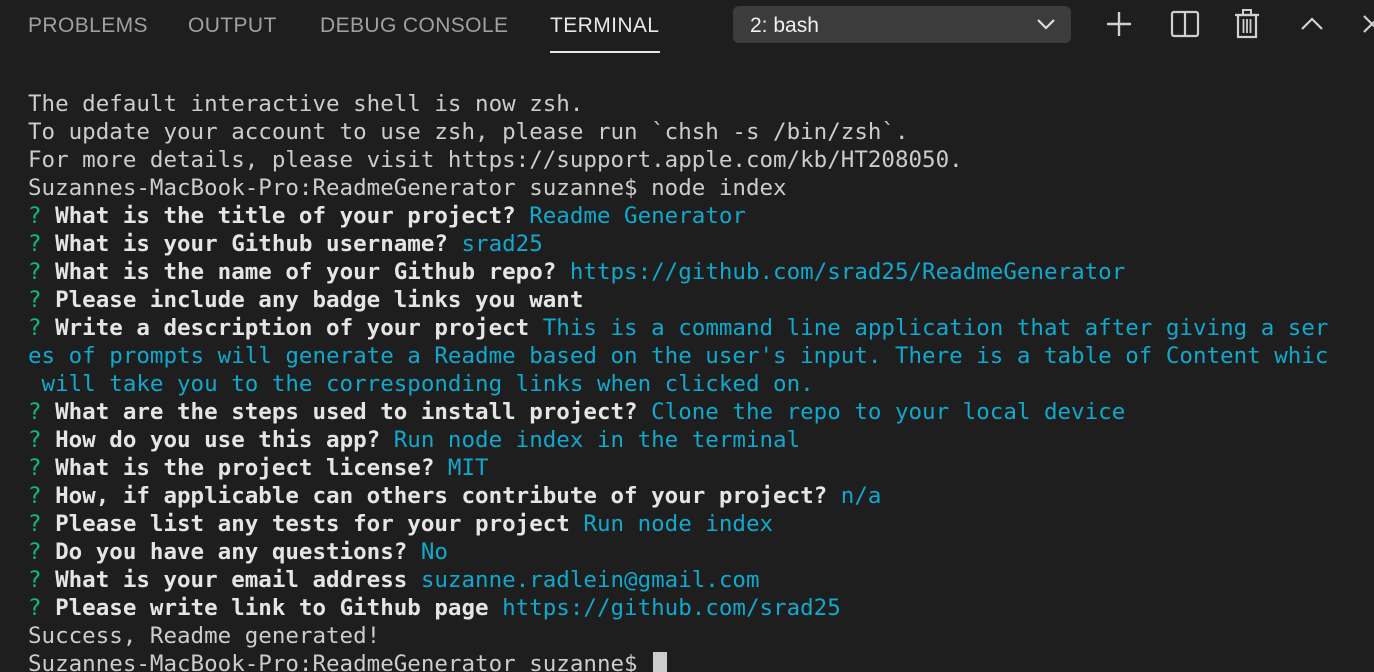 Image resolution: width=1374 pixels, height=672 pixels. I want to click on prompt-question: How do you use this app?, so click(218, 440).